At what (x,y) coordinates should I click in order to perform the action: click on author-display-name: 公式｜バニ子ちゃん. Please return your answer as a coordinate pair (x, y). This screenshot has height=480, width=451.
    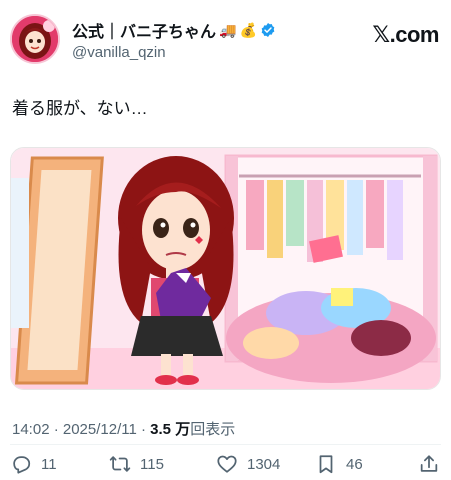
    Looking at the image, I should click on (144, 30).